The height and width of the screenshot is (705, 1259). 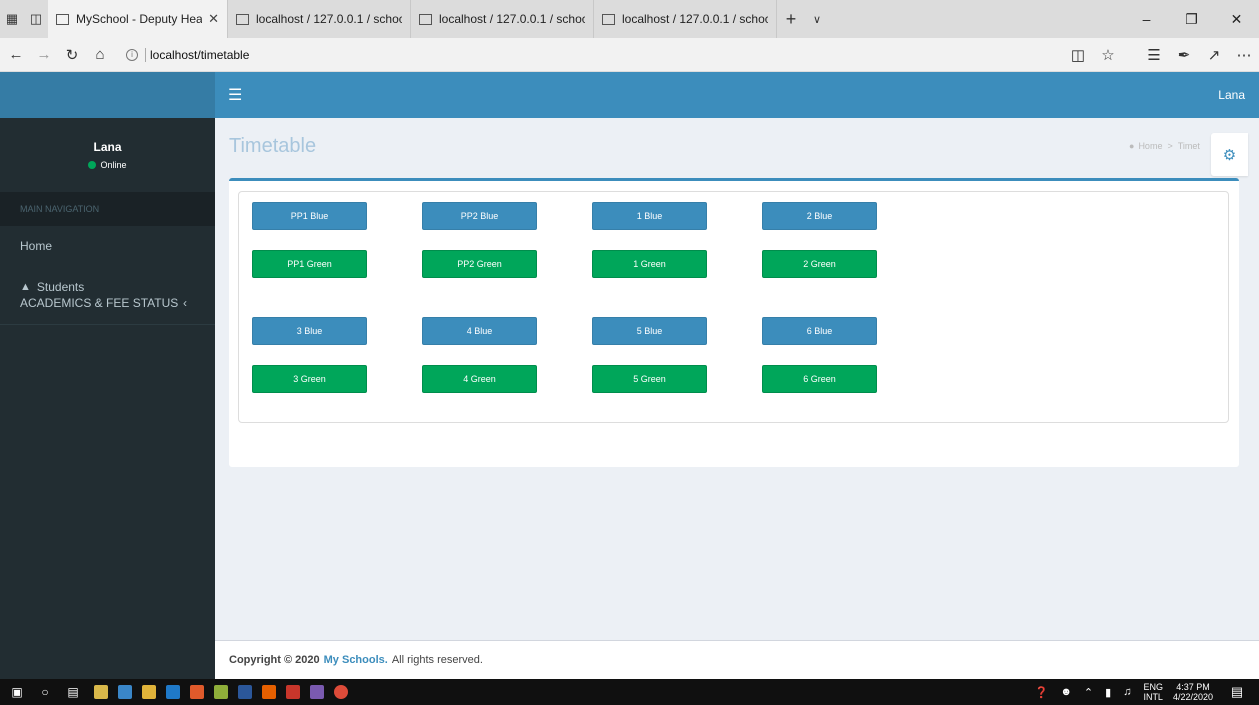 I want to click on grade3-green-button: 3 Green, so click(x=309, y=379).